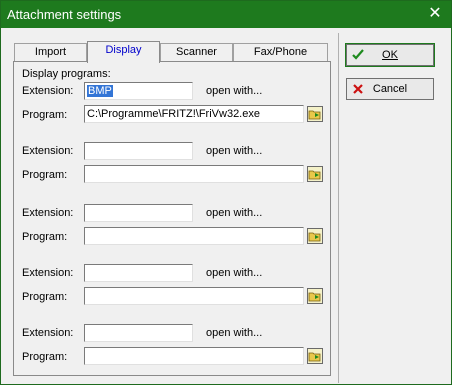  What do you see at coordinates (226, 14) in the screenshot?
I see `title-bar: Attachment settings ✕` at bounding box center [226, 14].